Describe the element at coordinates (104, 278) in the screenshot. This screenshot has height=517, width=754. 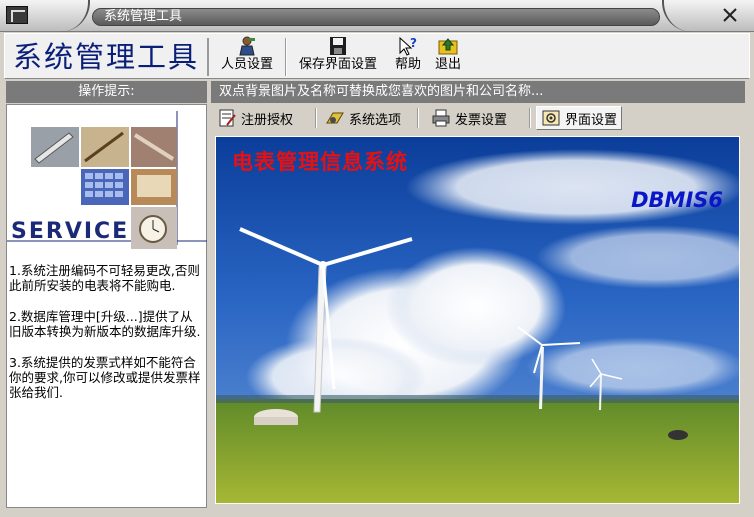
I see `tip-item: 1.系统注册编码不可轻易更改,否则此前所安装的电表将不能购电.` at that location.